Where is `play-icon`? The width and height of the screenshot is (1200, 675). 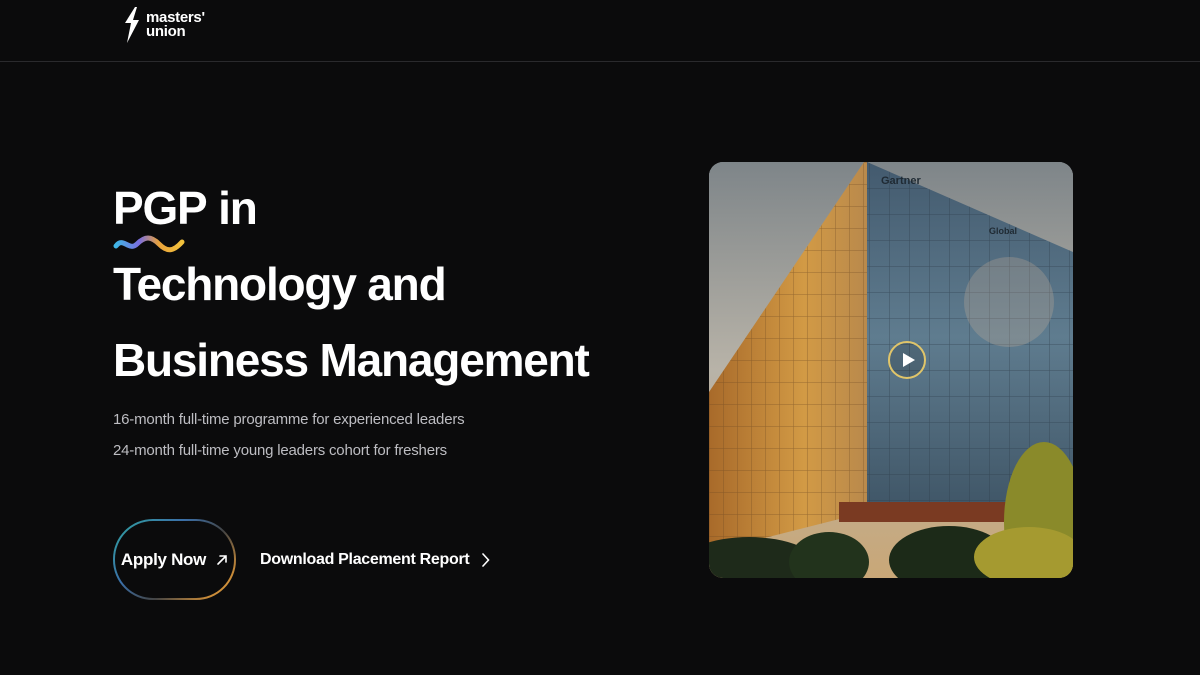 play-icon is located at coordinates (908, 360).